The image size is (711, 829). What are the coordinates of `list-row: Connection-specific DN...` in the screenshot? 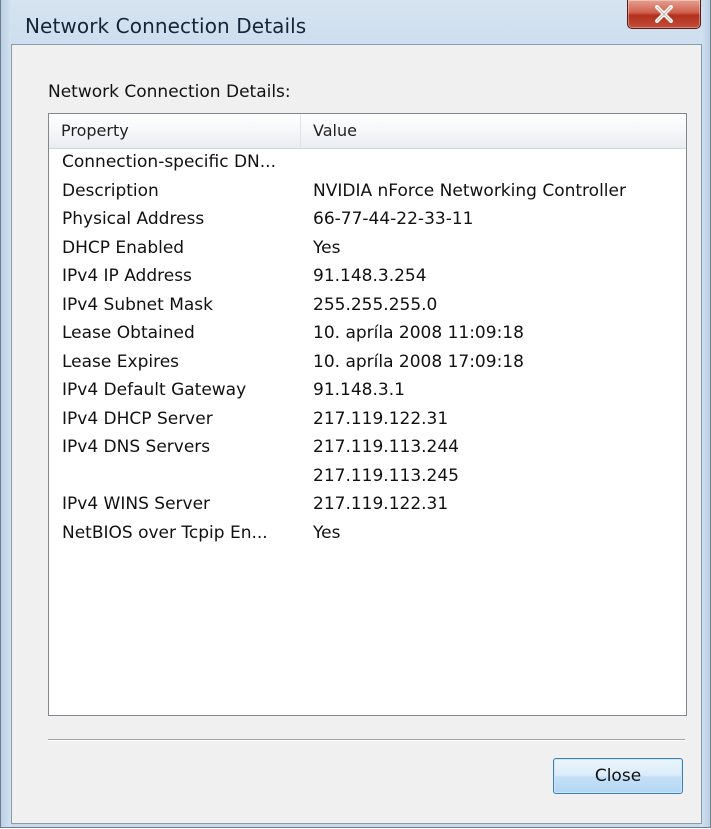 It's located at (367, 162).